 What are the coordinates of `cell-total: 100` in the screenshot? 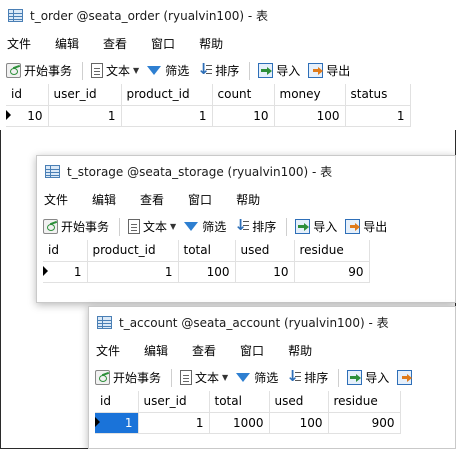 It's located at (207, 272).